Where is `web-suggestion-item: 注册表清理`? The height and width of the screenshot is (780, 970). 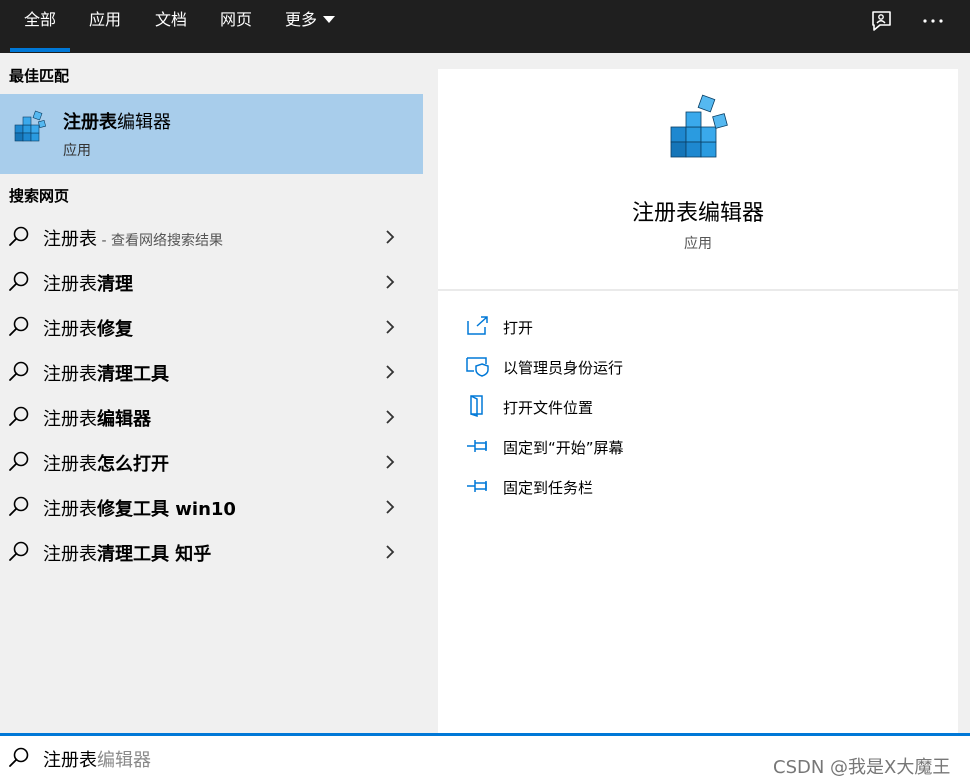 web-suggestion-item: 注册表清理 is located at coordinates (211, 281).